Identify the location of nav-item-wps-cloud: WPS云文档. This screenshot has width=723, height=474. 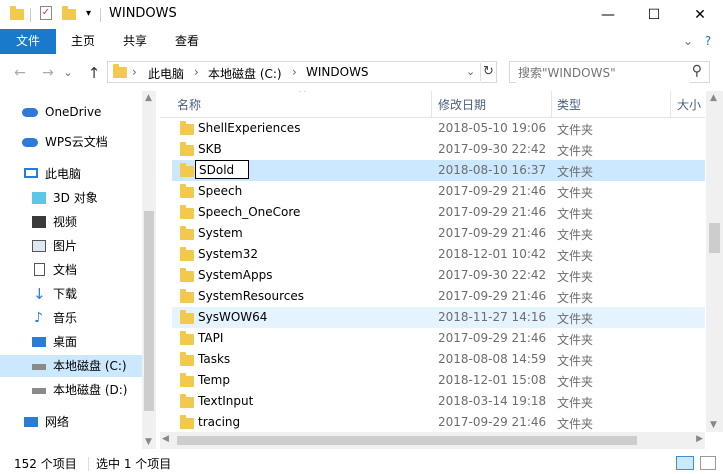
(71, 142).